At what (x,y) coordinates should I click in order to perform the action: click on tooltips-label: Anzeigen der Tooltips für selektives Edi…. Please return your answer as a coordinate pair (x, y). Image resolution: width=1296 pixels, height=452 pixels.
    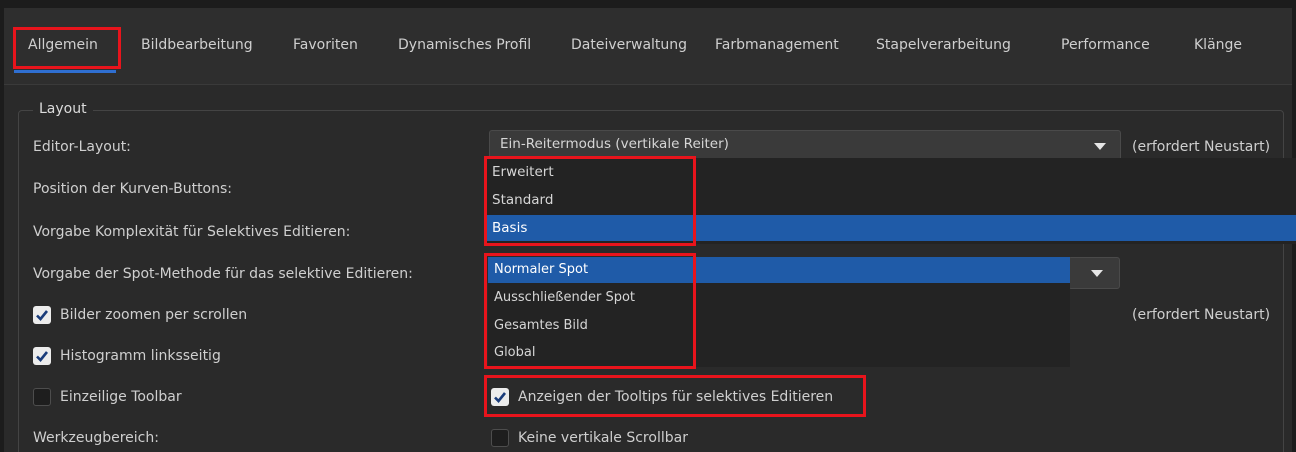
    Looking at the image, I should click on (676, 397).